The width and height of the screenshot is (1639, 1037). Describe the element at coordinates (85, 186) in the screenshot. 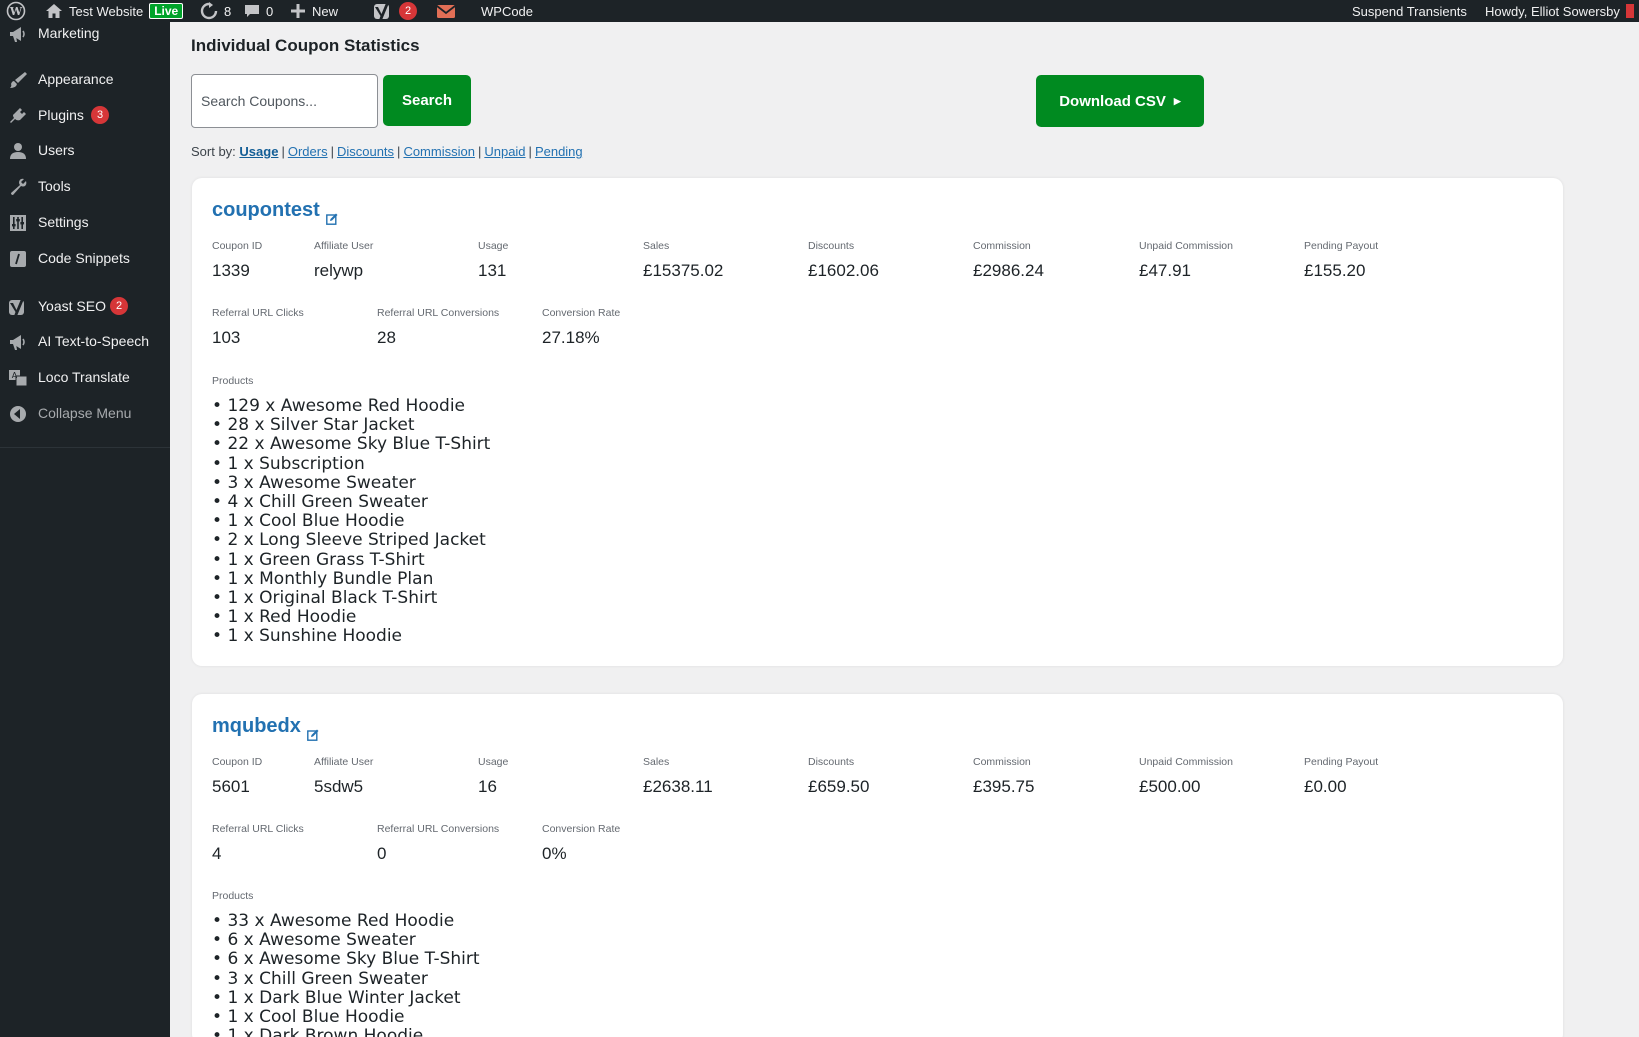

I see `sidebar-item-tools: Tools` at that location.